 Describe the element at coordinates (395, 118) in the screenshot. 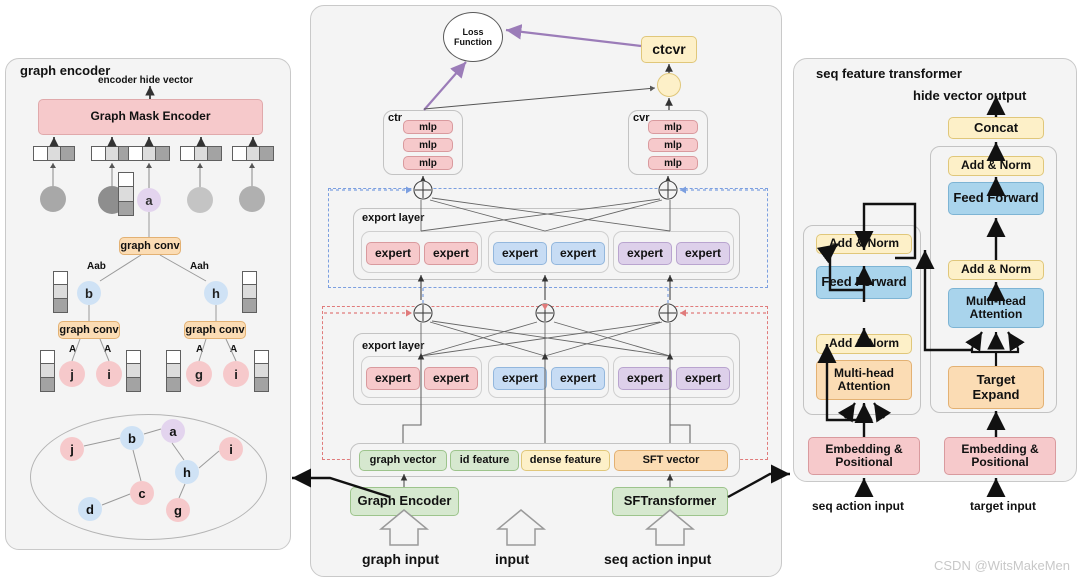

I see `ctr-title: ctr` at that location.